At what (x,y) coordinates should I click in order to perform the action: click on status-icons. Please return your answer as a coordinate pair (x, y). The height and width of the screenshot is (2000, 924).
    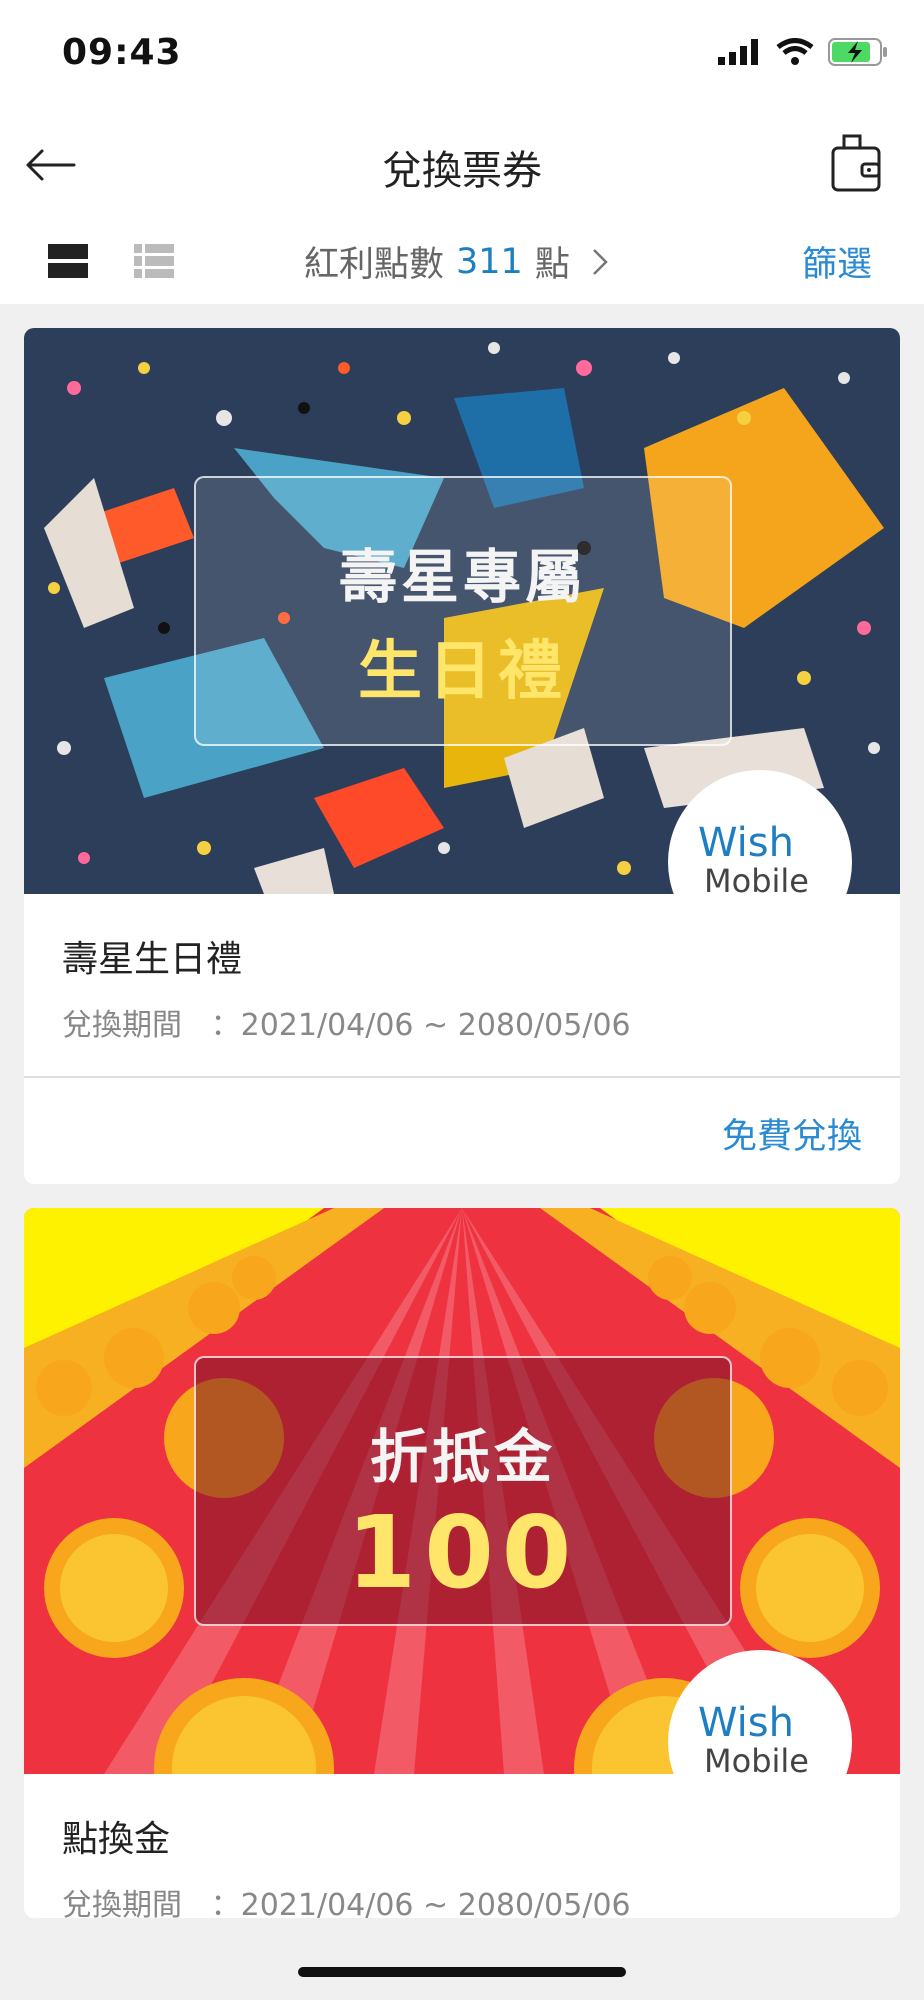
    Looking at the image, I should click on (803, 52).